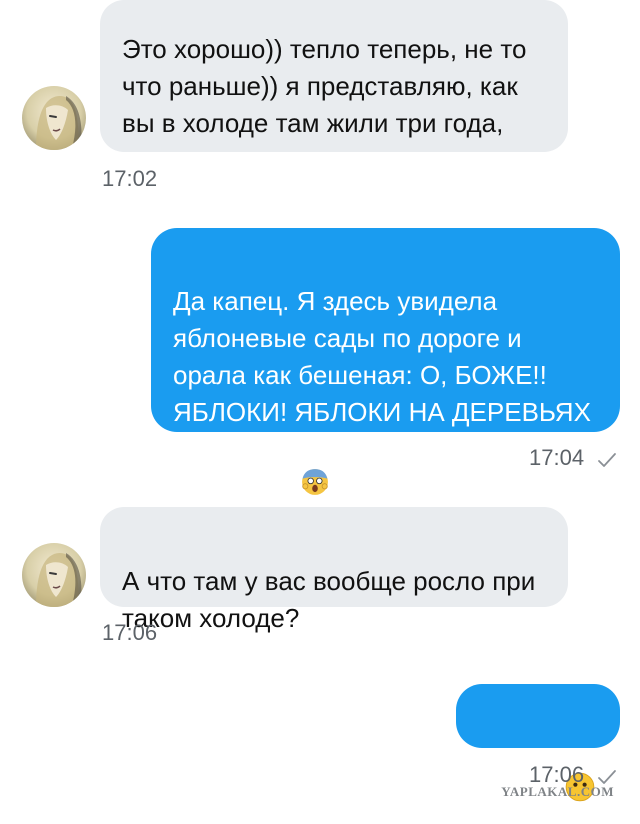  What do you see at coordinates (130, 178) in the screenshot?
I see `message-timestamp: 17:02` at bounding box center [130, 178].